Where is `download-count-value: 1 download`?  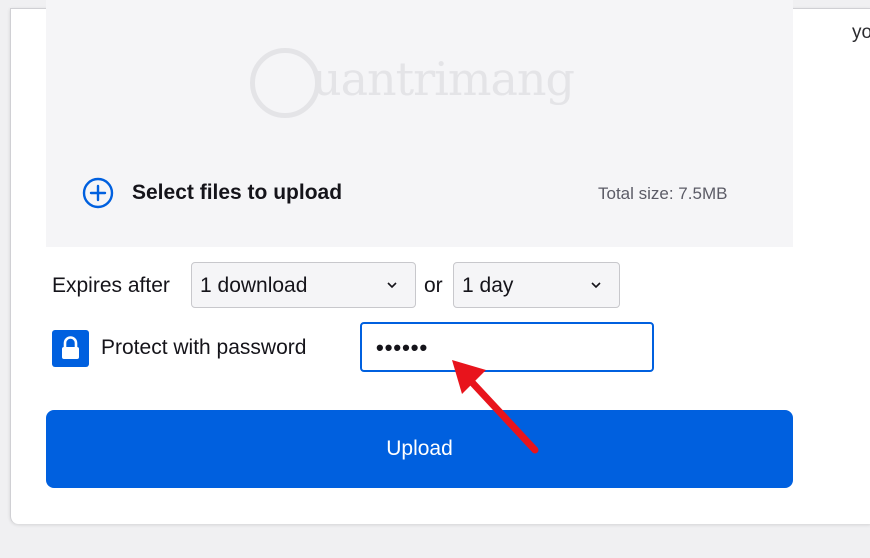 download-count-value: 1 download is located at coordinates (254, 285).